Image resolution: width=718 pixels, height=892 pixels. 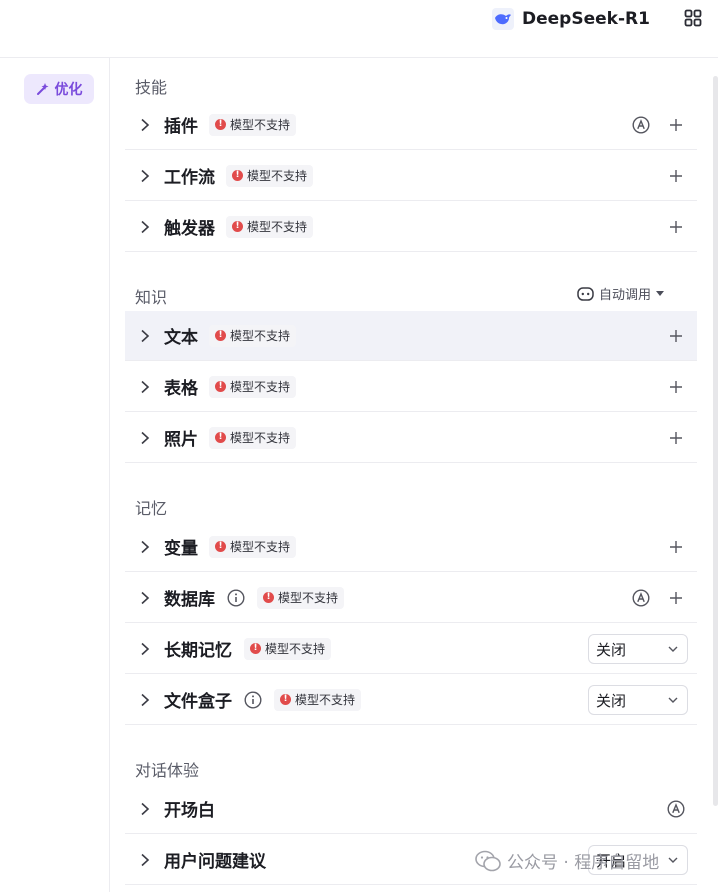 I want to click on model-selector: DeepSeek-R1, so click(x=571, y=19).